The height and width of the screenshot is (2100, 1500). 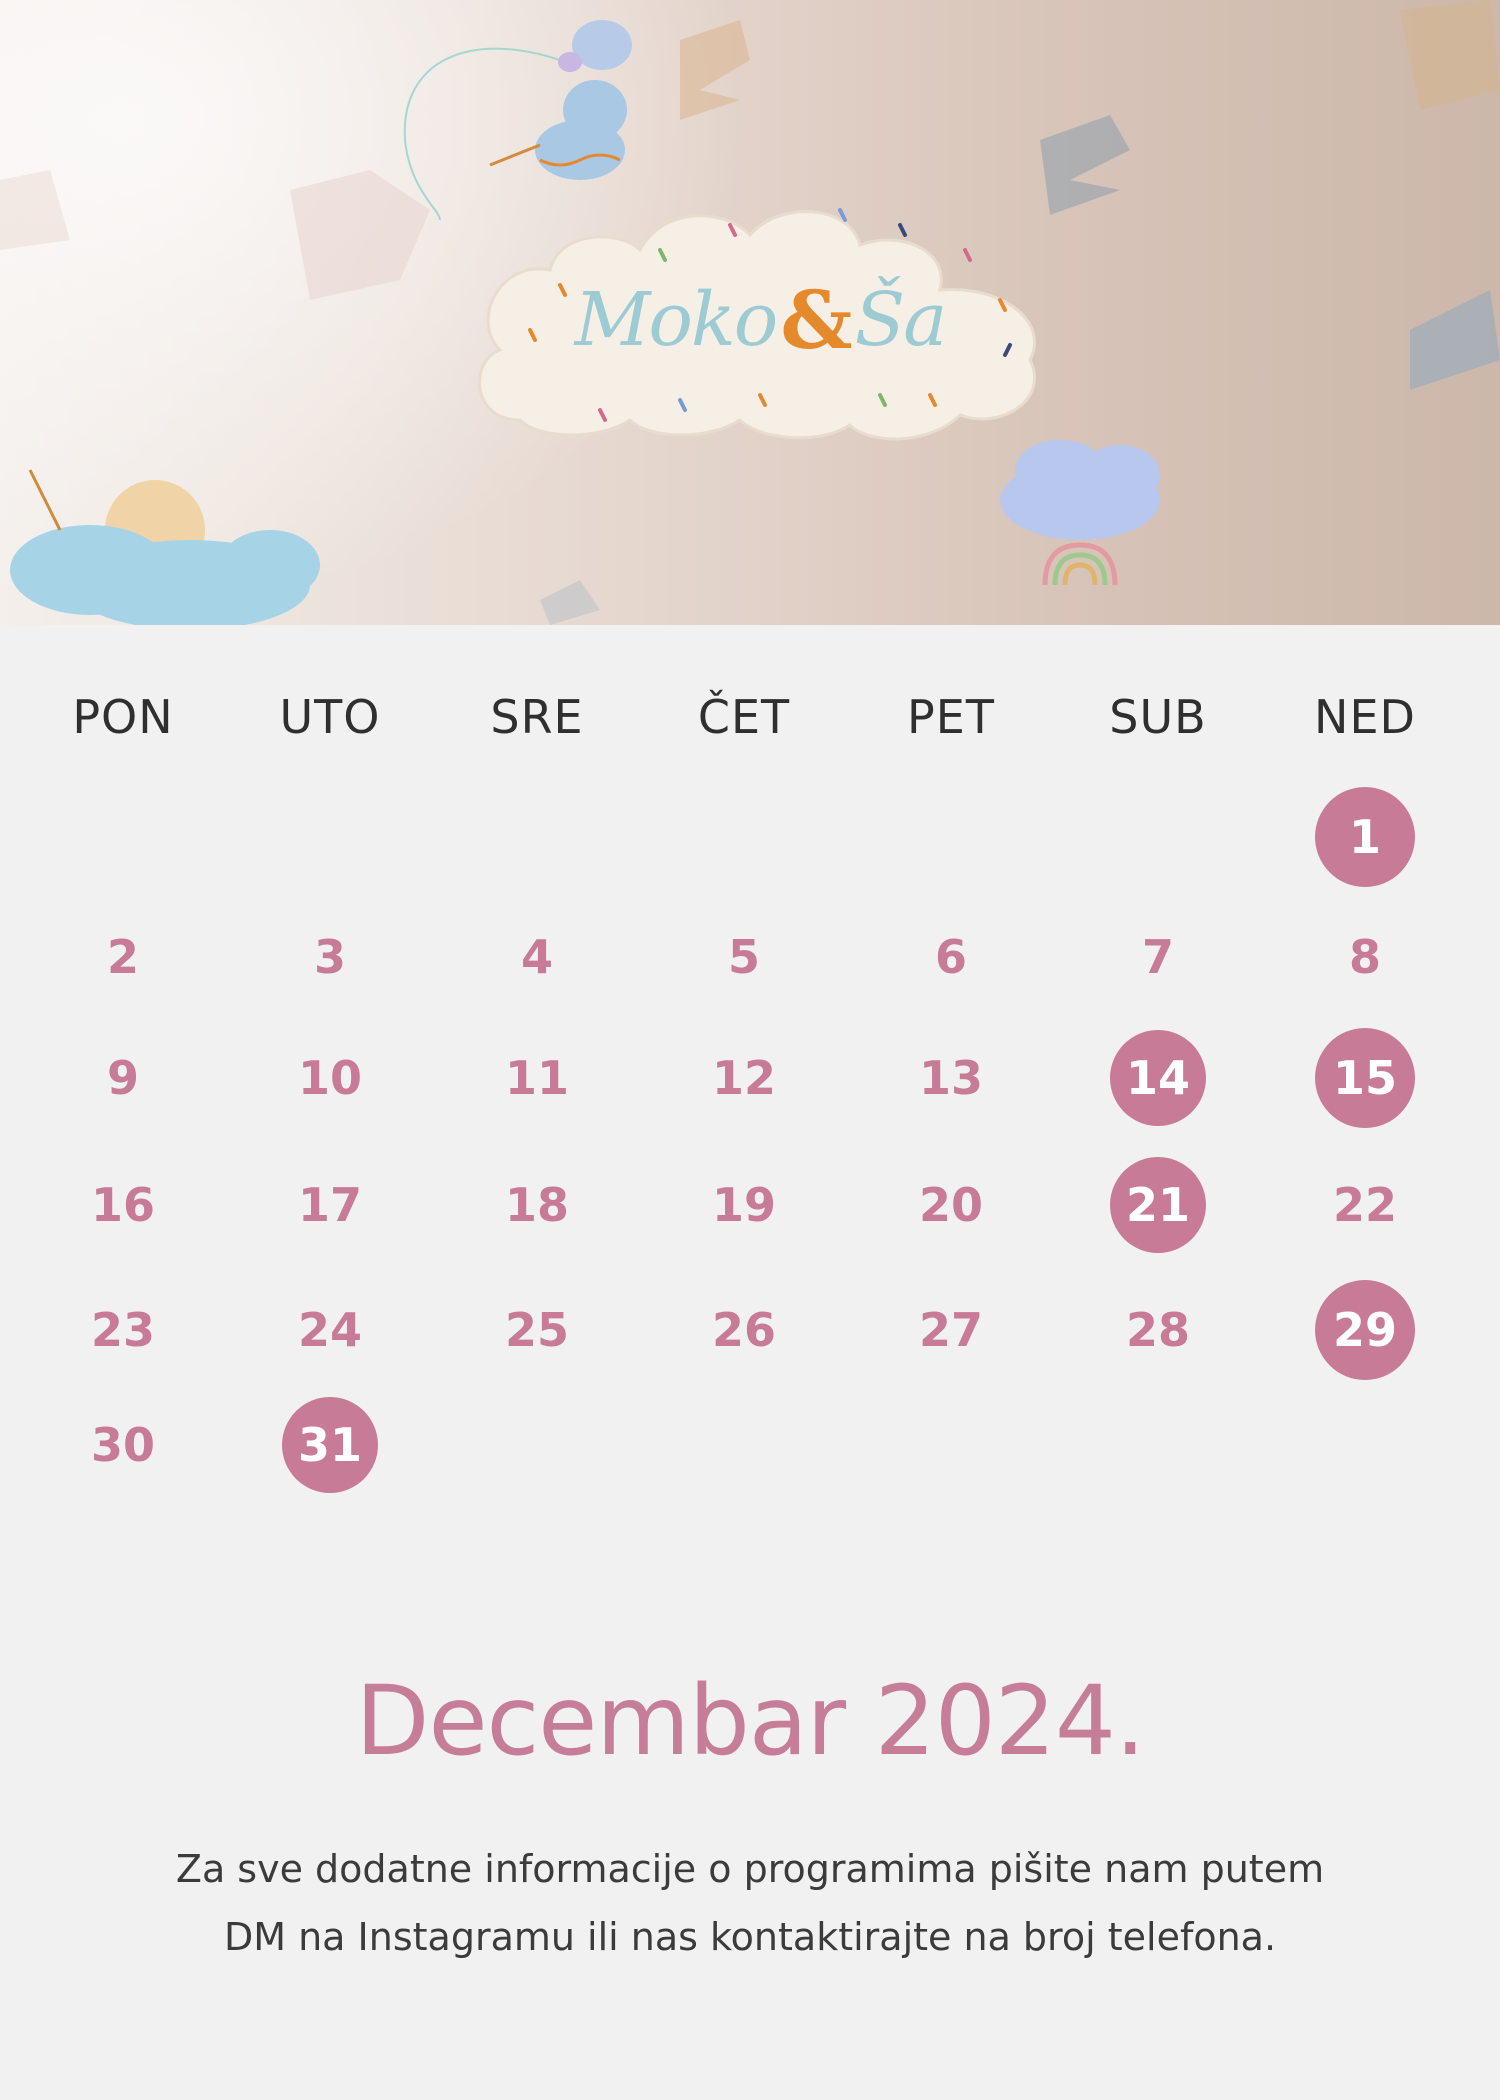 I want to click on logo-part-2: Ša, so click(x=901, y=320).